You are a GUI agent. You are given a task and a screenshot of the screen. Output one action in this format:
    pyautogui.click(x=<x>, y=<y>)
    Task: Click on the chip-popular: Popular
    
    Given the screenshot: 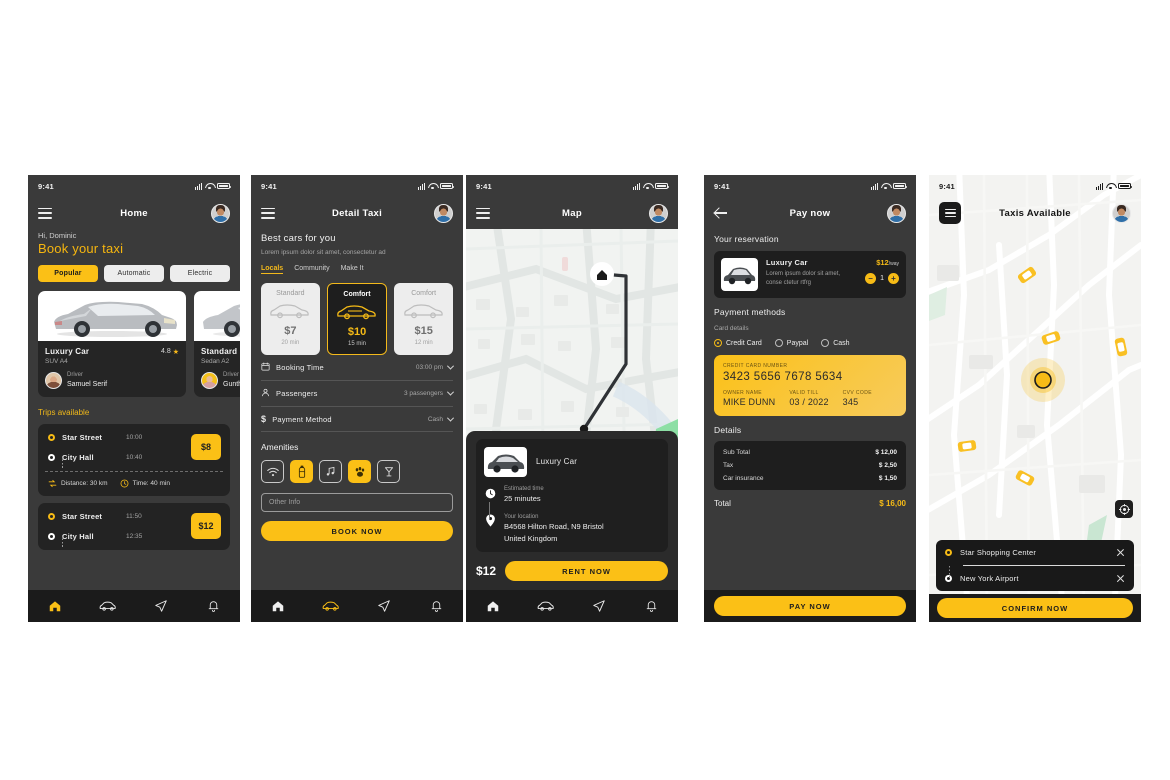 What is the action you would take?
    pyautogui.click(x=68, y=273)
    